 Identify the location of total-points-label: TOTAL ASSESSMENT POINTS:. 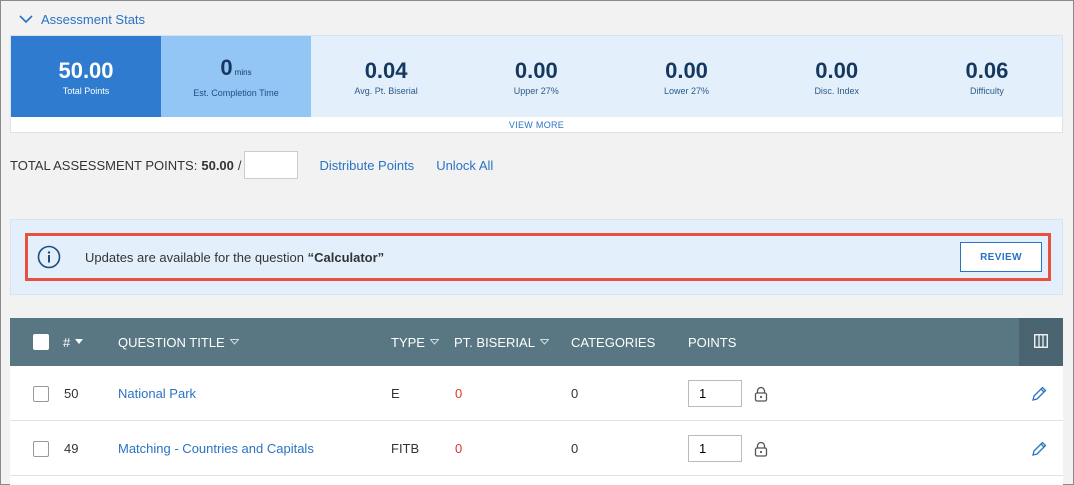
(104, 165).